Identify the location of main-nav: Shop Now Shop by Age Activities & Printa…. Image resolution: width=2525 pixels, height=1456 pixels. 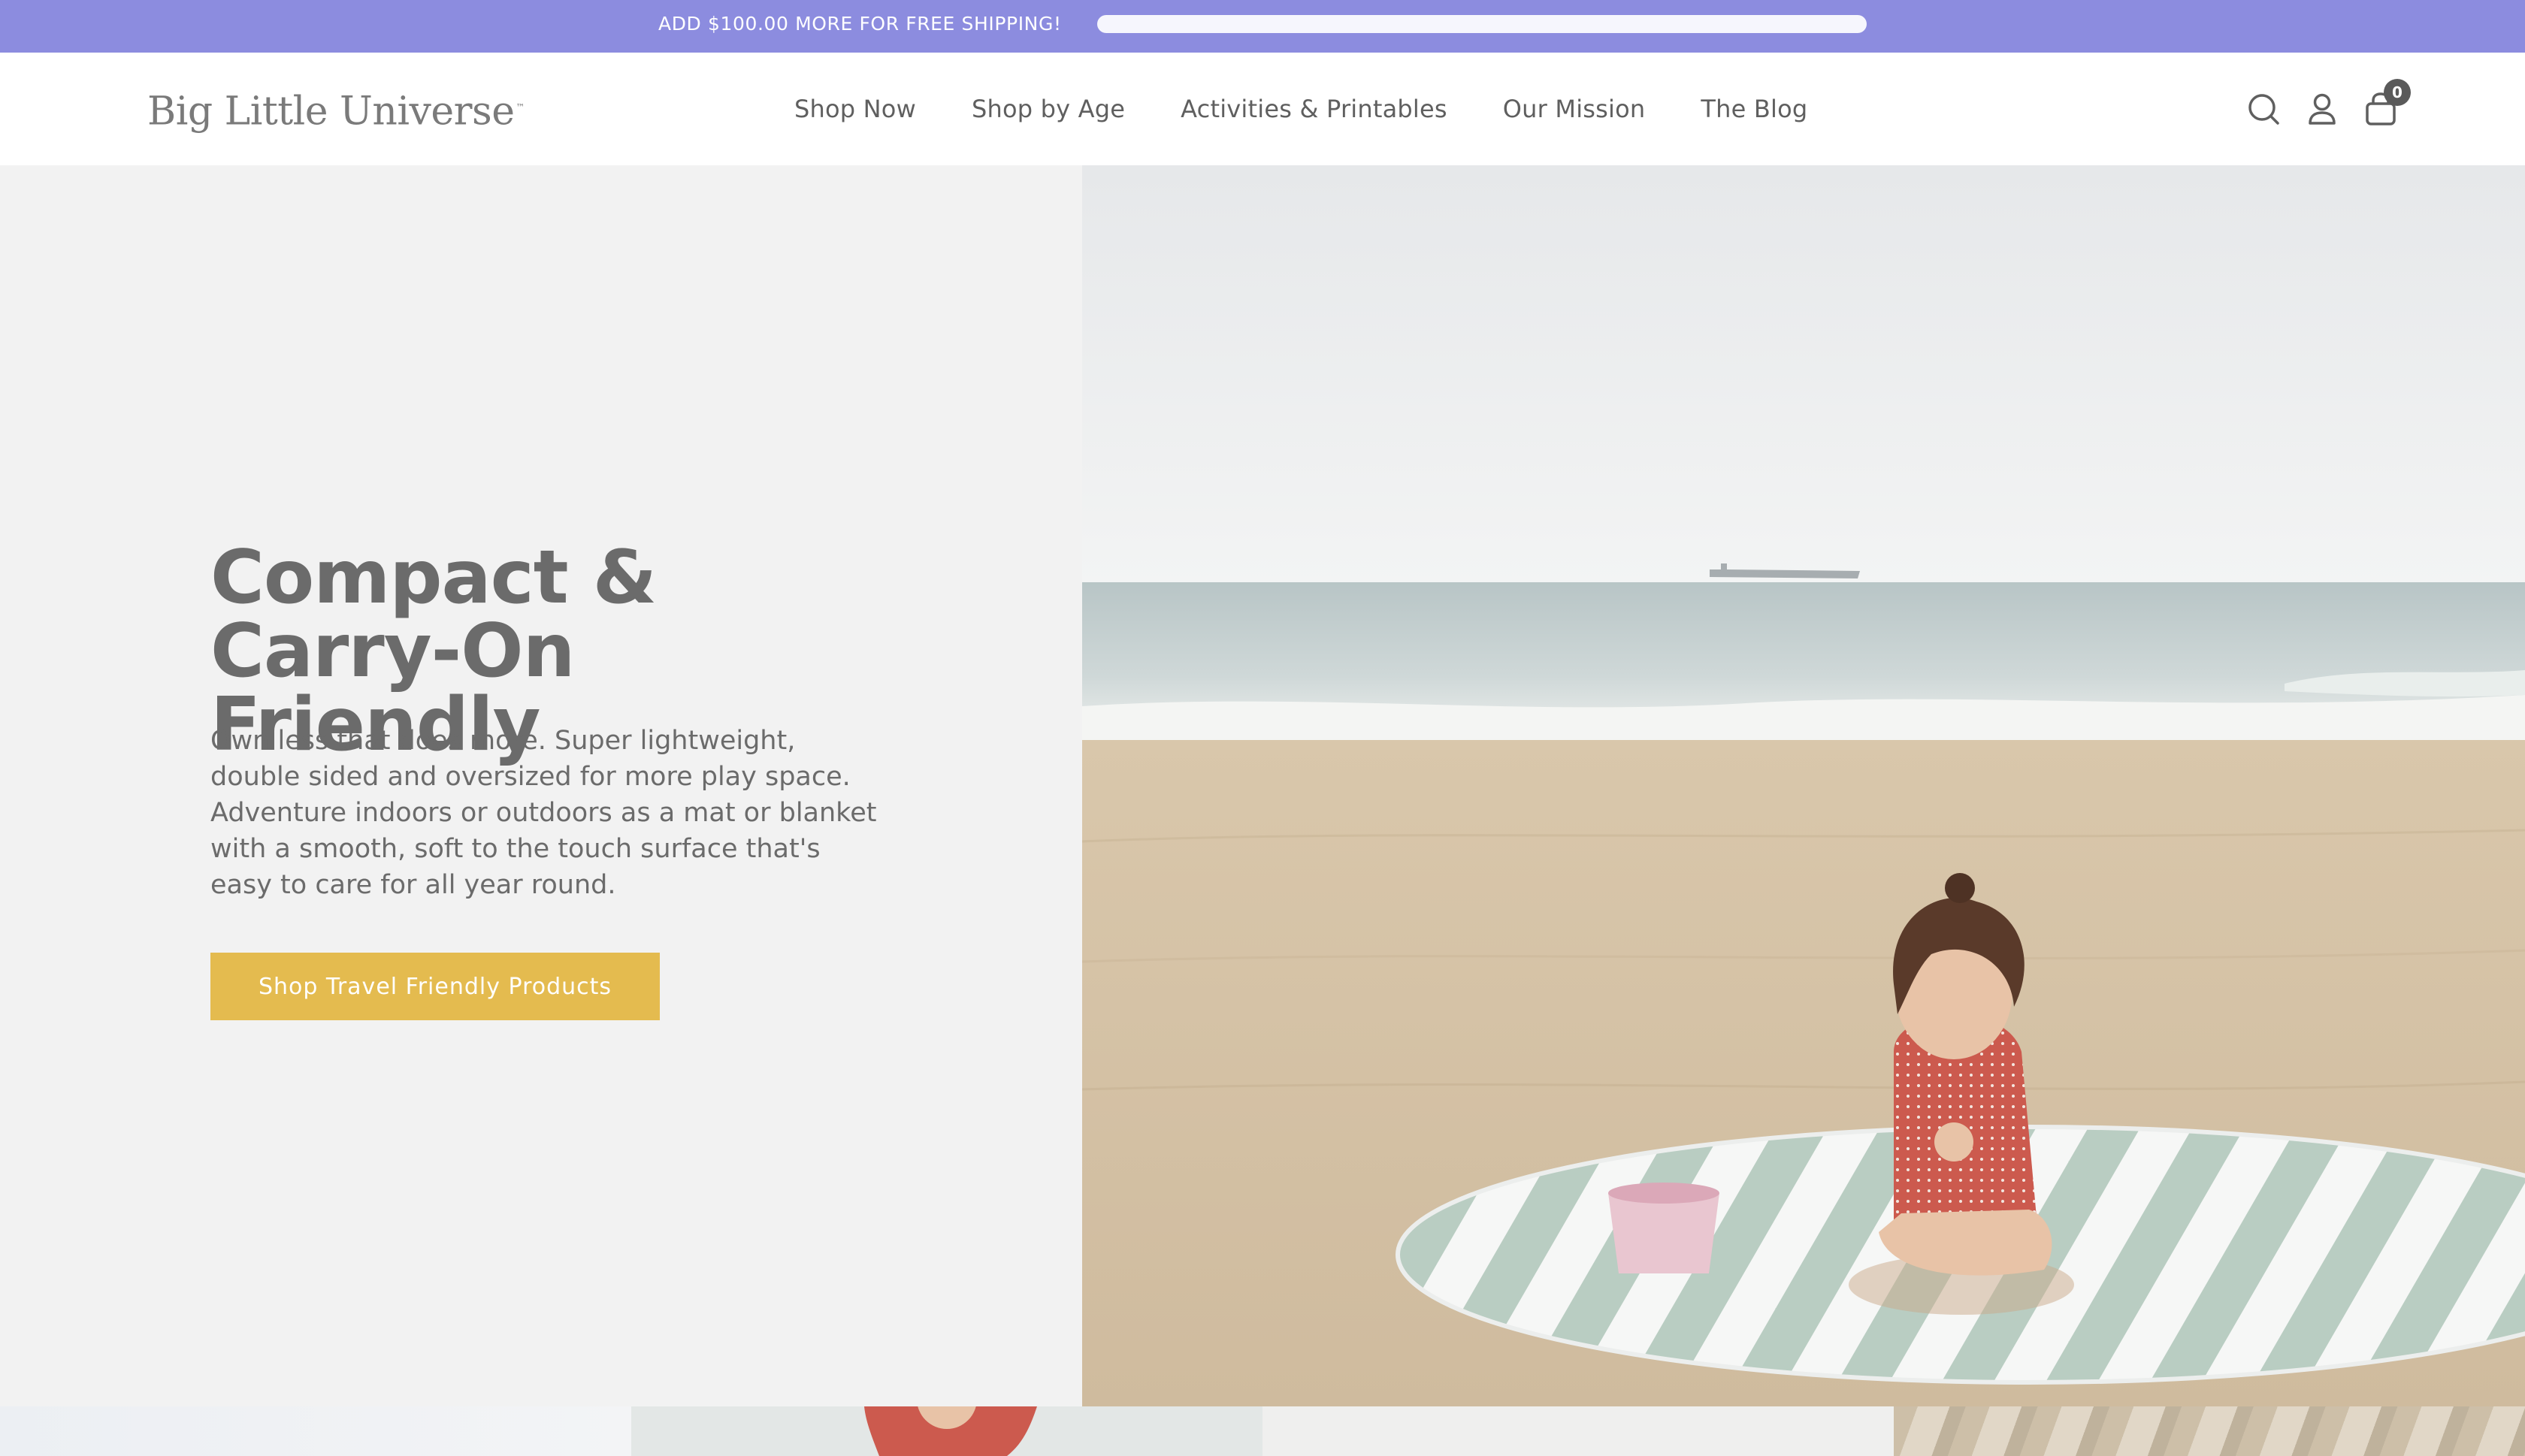
(1301, 109).